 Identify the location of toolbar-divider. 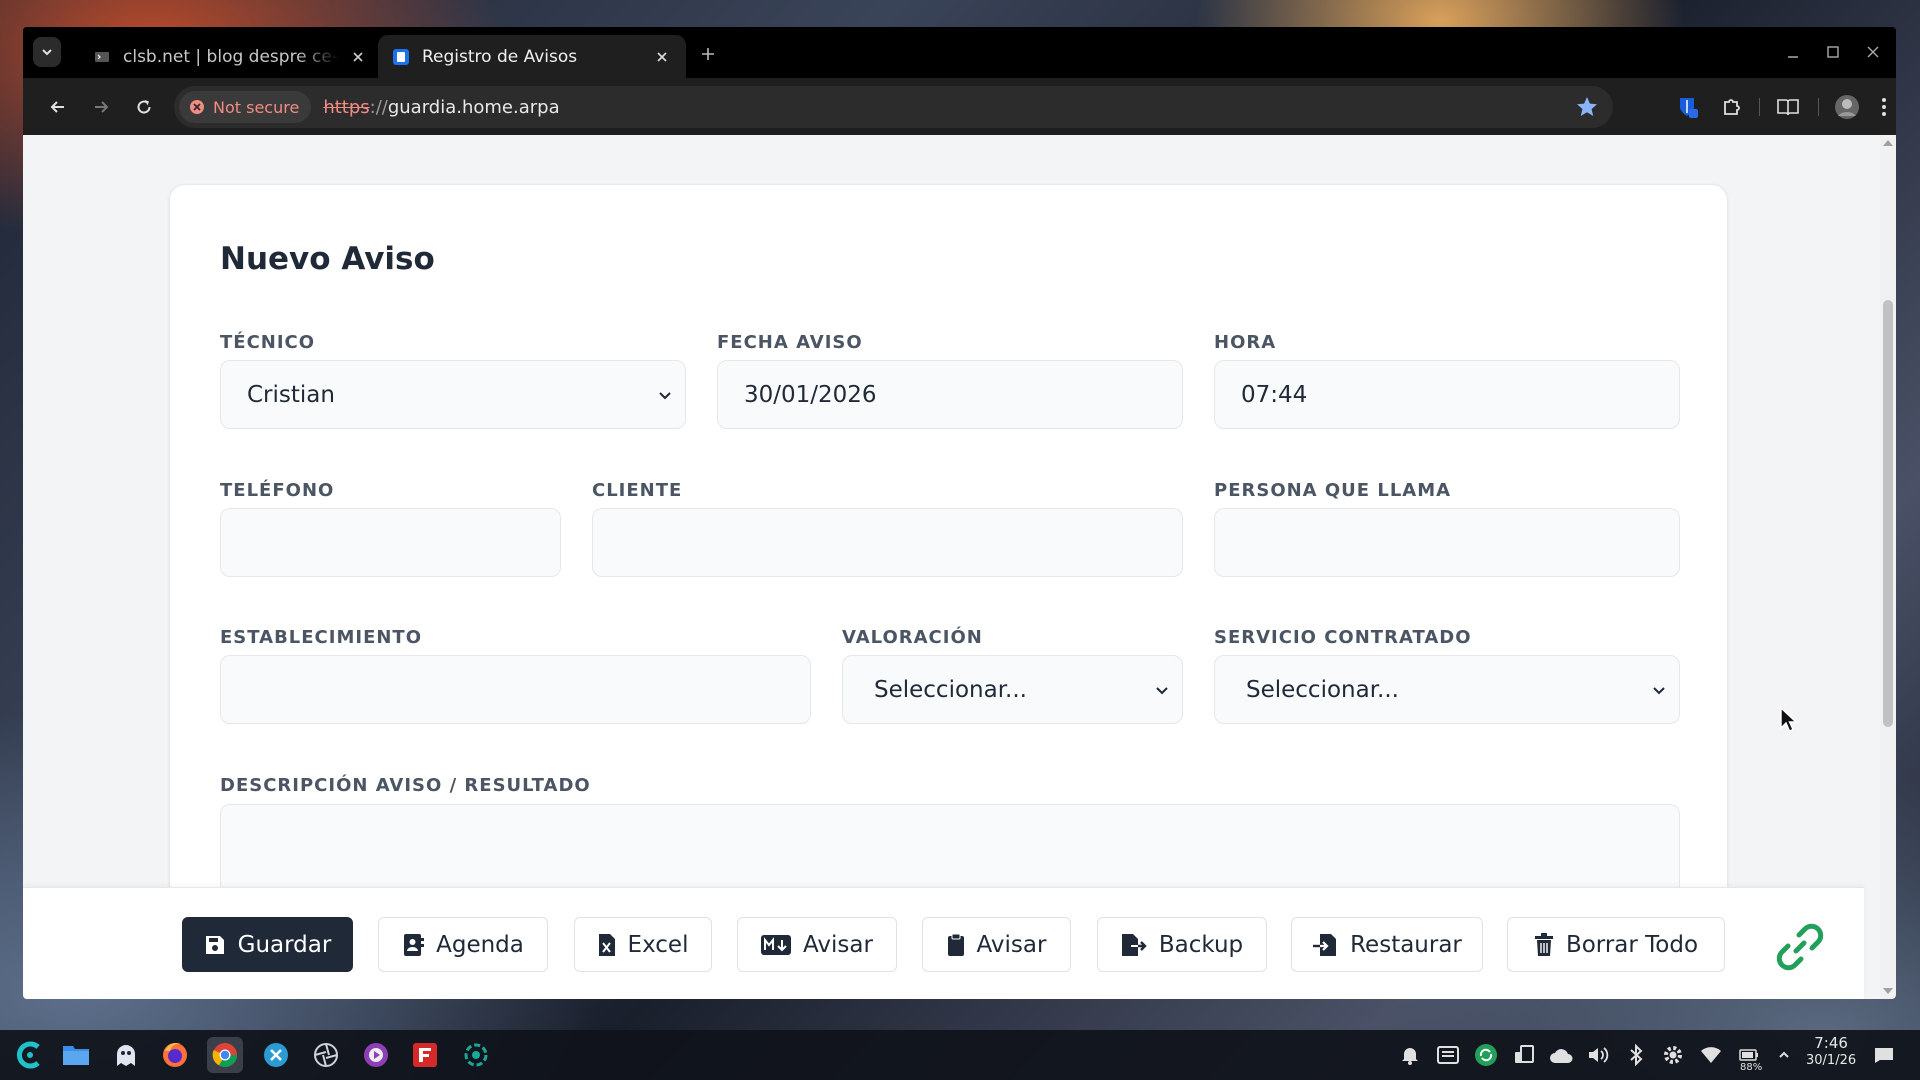
(1818, 107).